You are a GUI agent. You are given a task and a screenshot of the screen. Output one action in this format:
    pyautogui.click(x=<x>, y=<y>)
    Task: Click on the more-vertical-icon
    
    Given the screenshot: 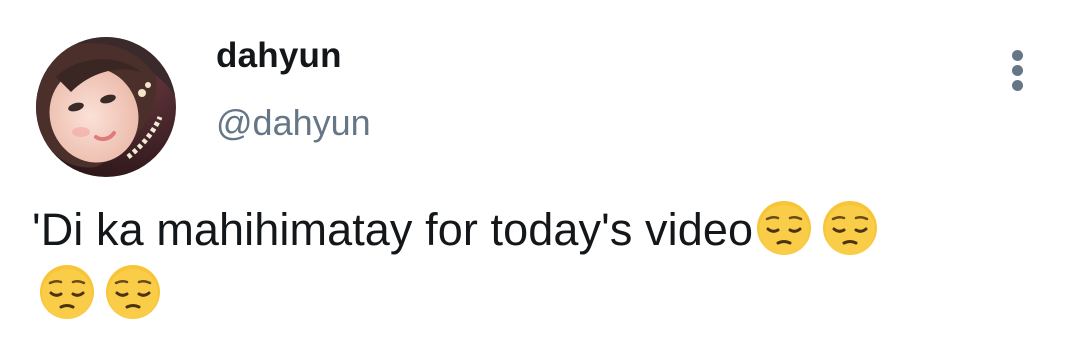 What is the action you would take?
    pyautogui.click(x=1017, y=70)
    